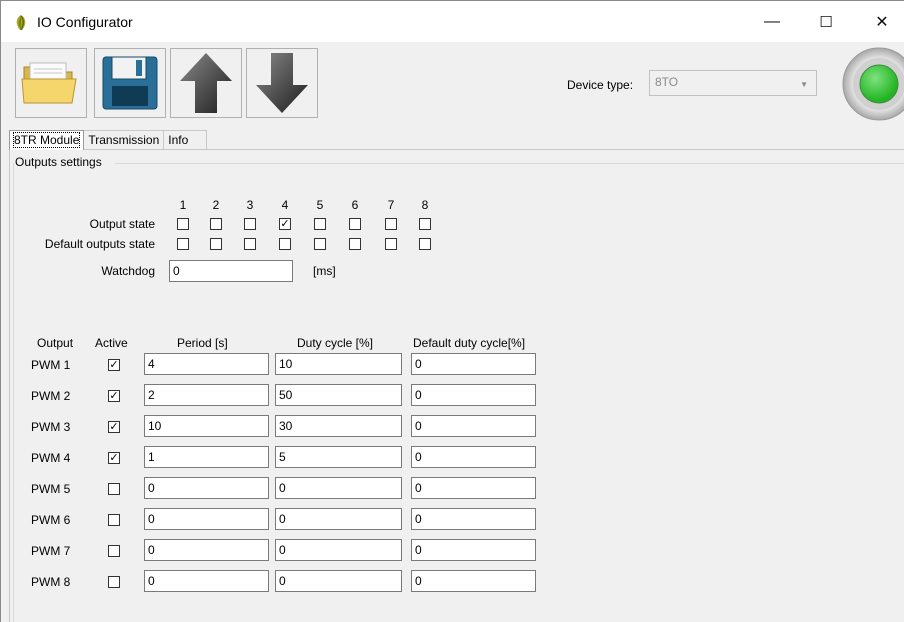 This screenshot has width=904, height=622. I want to click on pwm-period-input: 1, so click(206, 457).